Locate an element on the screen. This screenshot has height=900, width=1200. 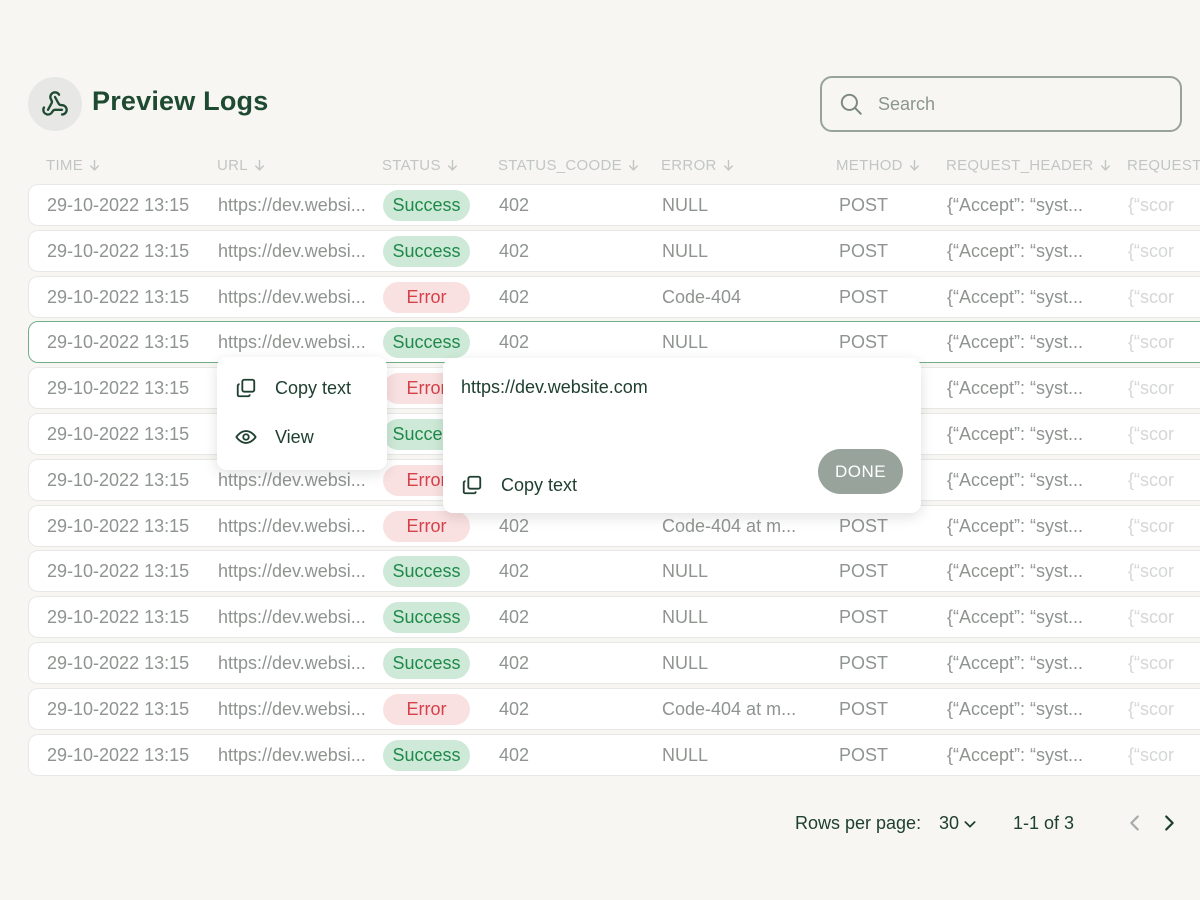
popover-copy-text-button: Copy text is located at coordinates (519, 485).